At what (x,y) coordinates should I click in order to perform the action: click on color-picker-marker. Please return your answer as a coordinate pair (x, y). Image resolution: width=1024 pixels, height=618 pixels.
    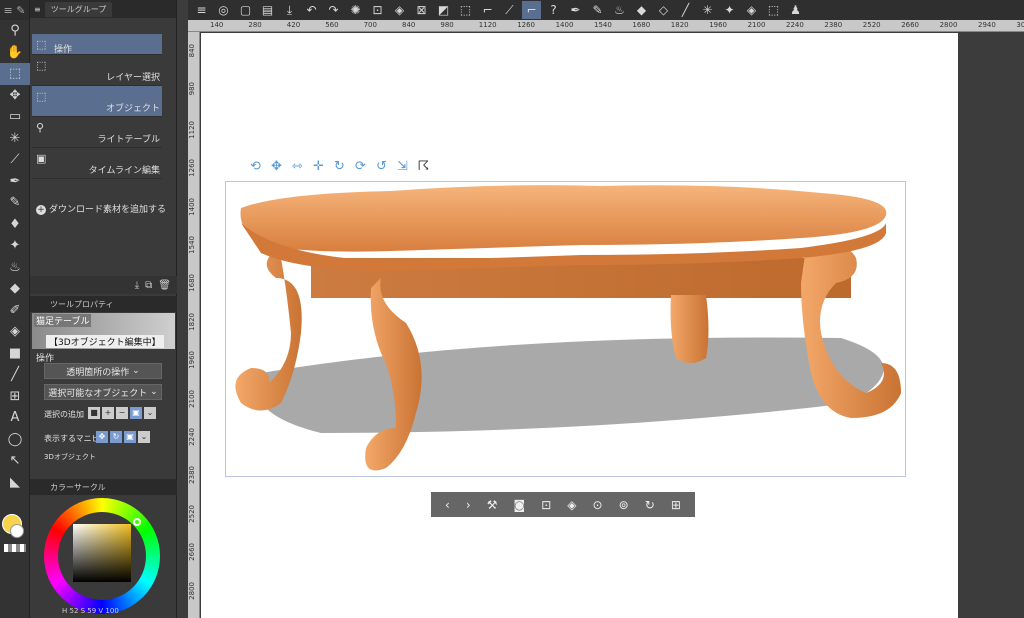
    Looking at the image, I should click on (137, 522).